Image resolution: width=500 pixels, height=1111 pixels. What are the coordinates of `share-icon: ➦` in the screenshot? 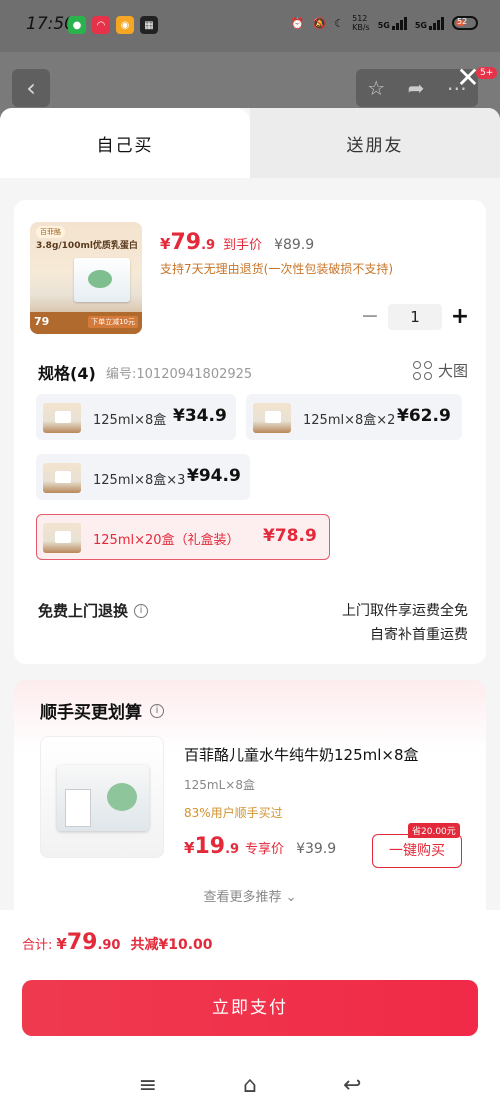 It's located at (416, 88).